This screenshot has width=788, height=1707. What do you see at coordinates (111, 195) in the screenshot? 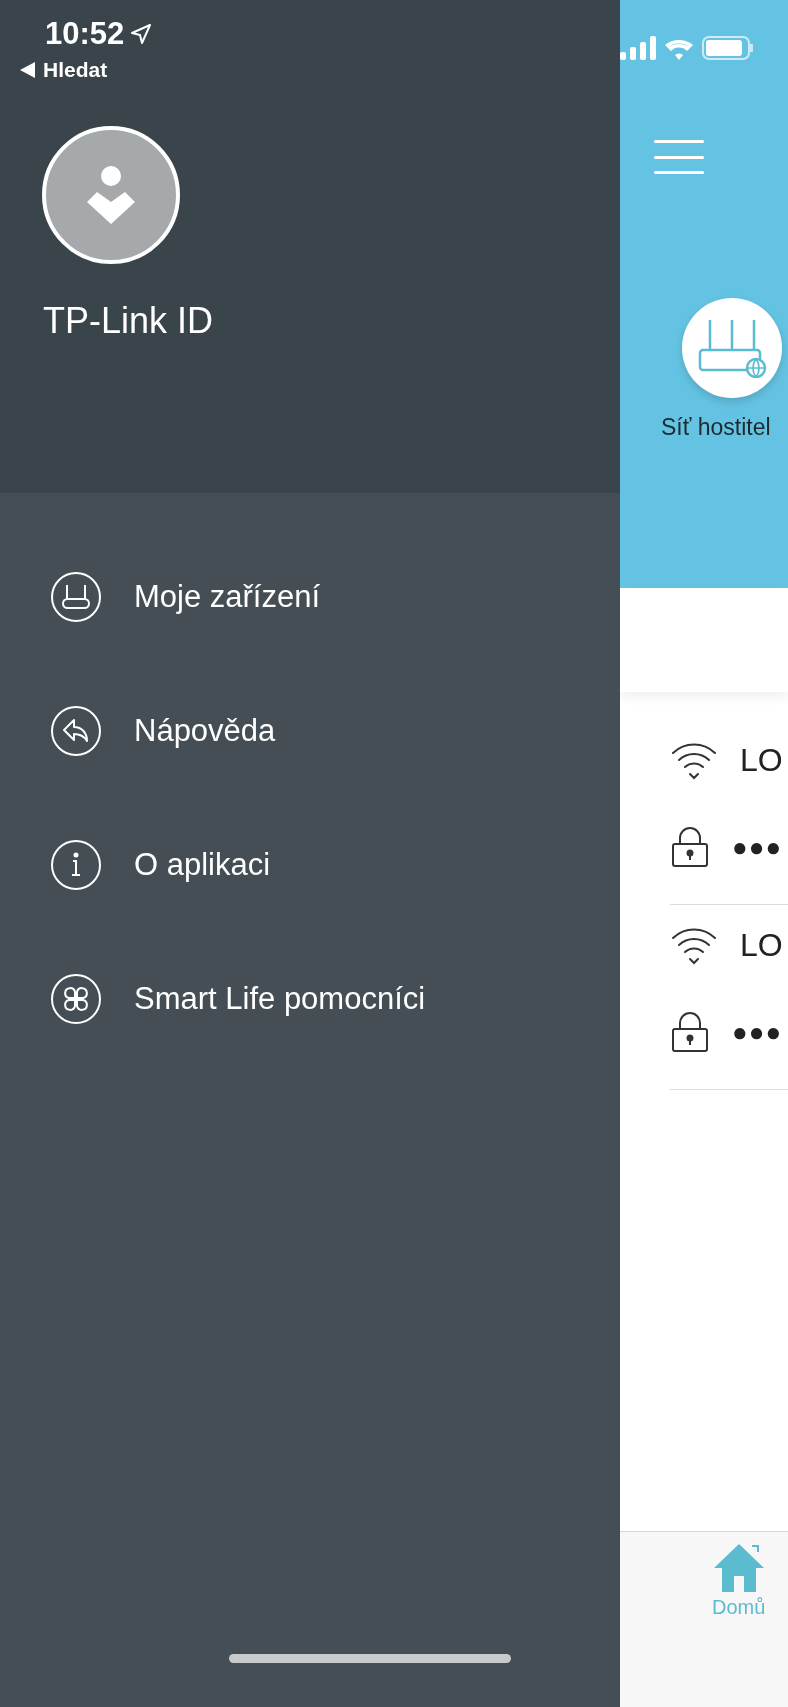
I see `person-icon` at bounding box center [111, 195].